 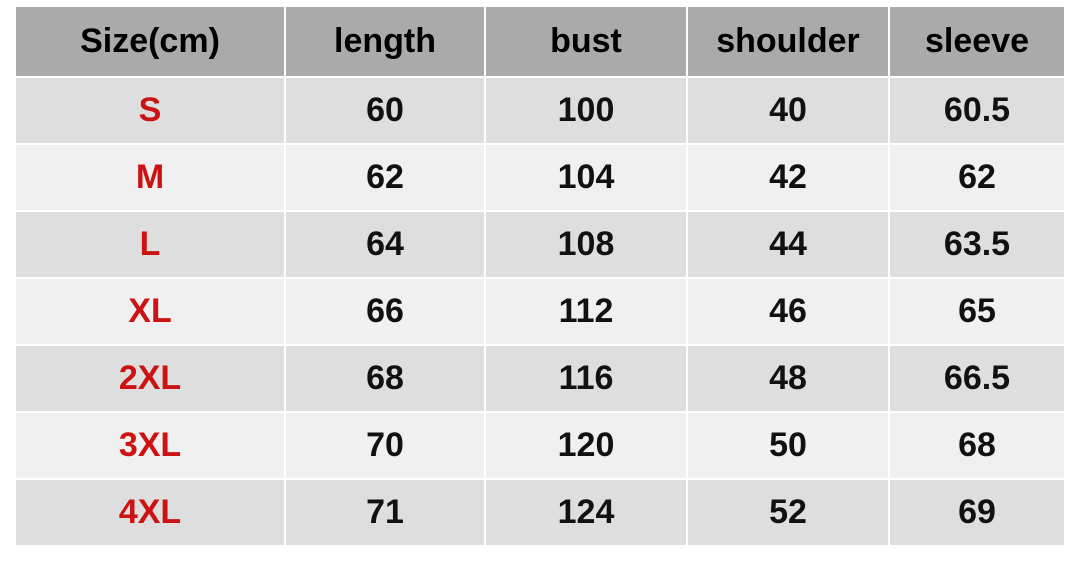 I want to click on column-header-length: length, so click(x=385, y=41).